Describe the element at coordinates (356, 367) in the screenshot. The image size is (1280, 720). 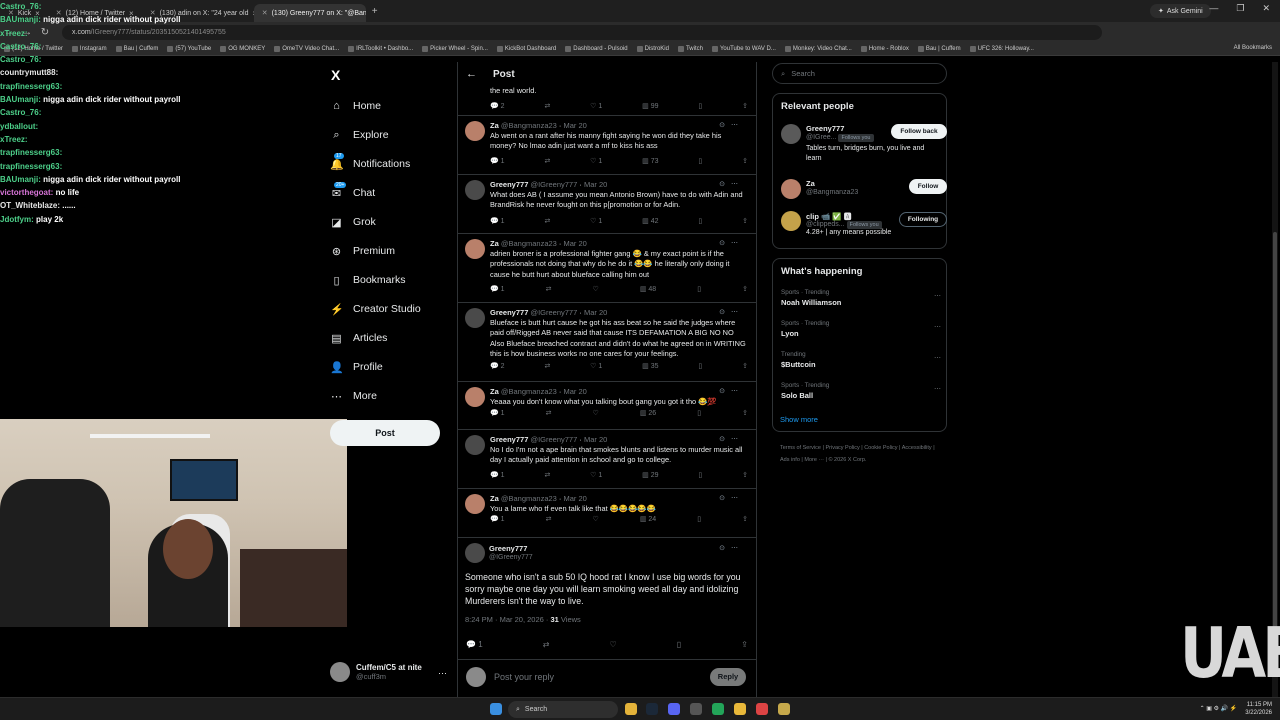
I see `sidebar-item-profile: 👤 Profile` at that location.